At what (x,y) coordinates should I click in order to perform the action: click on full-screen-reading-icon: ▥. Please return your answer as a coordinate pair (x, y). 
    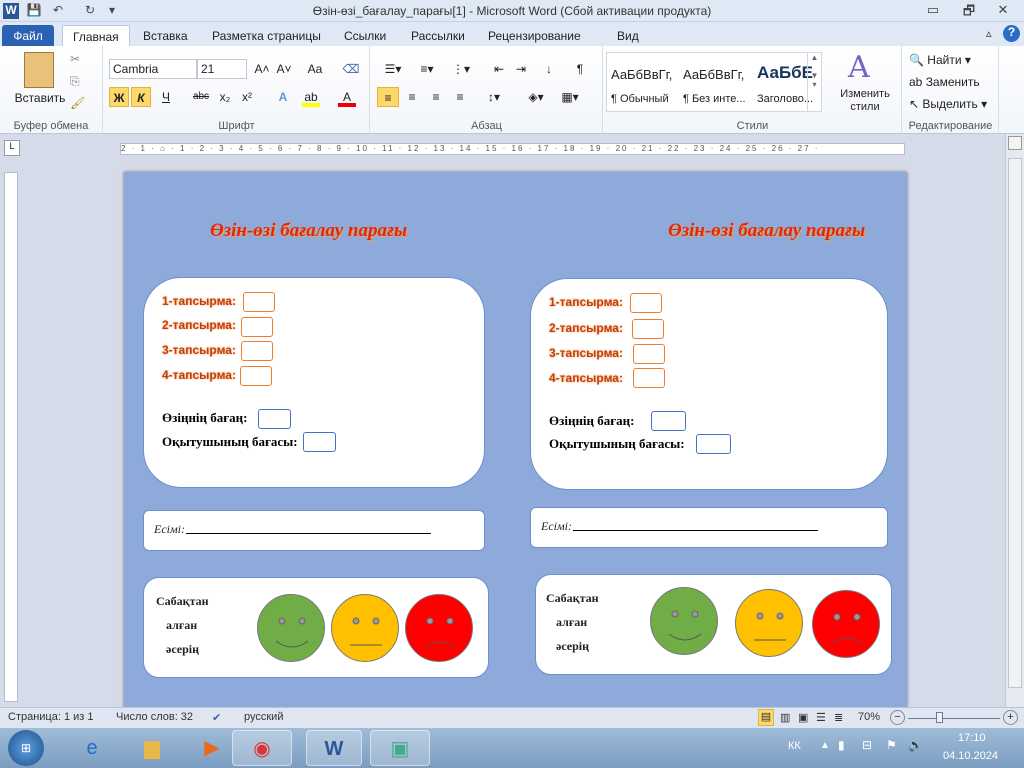
    Looking at the image, I should click on (785, 717).